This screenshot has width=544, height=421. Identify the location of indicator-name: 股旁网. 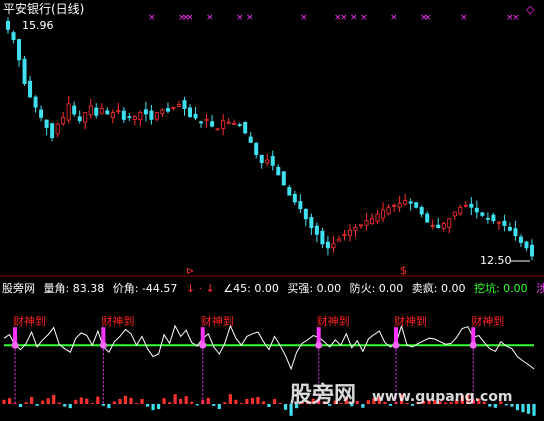
(18, 288).